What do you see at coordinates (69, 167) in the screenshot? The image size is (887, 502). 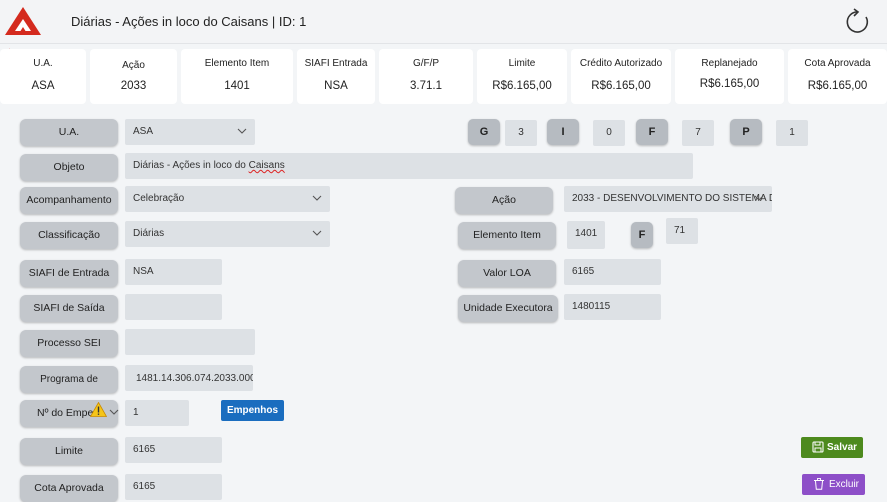 I see `objeto-label: Objeto` at bounding box center [69, 167].